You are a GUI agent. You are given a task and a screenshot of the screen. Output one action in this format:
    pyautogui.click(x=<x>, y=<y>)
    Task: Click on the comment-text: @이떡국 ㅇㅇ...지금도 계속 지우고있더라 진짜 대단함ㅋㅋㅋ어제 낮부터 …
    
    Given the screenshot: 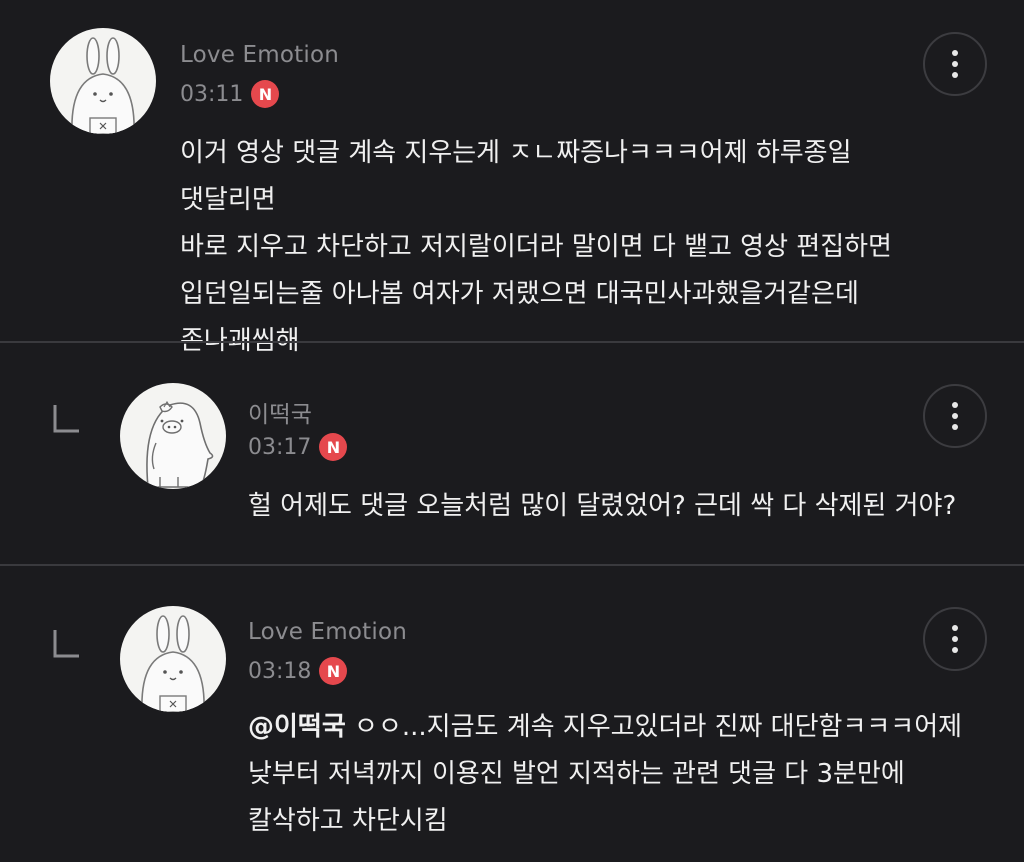 What is the action you would take?
    pyautogui.click(x=618, y=774)
    